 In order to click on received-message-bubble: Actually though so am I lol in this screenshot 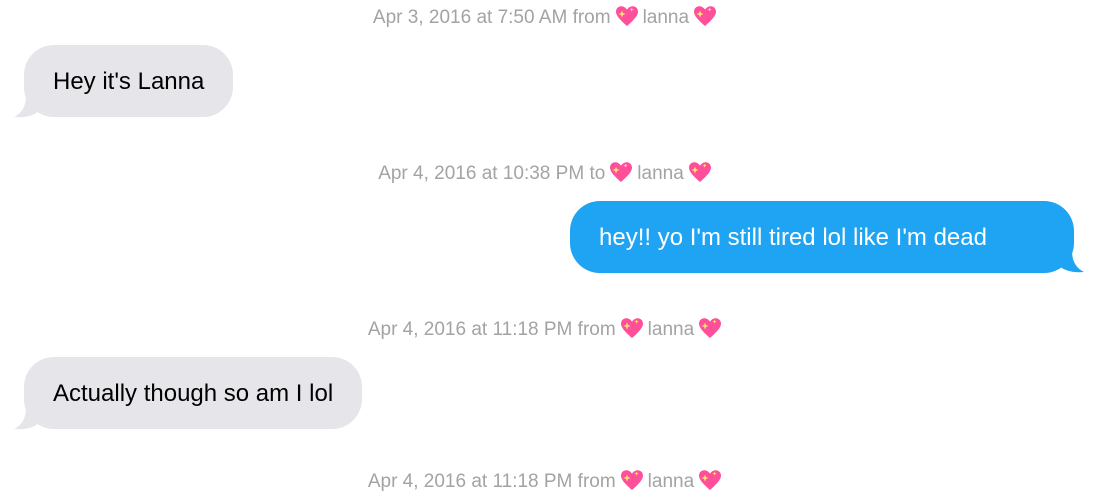, I will do `click(193, 393)`.